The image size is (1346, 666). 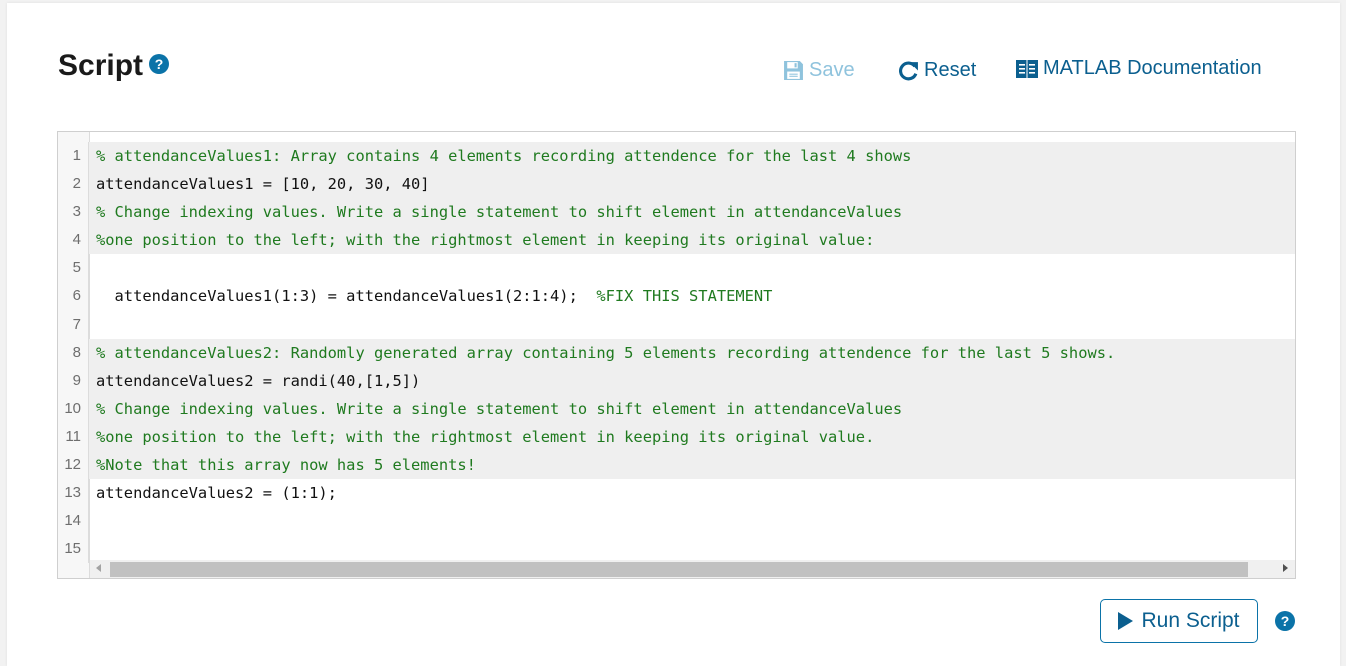 I want to click on code-text: attendanceValues2 = (1:1);, so click(x=216, y=493).